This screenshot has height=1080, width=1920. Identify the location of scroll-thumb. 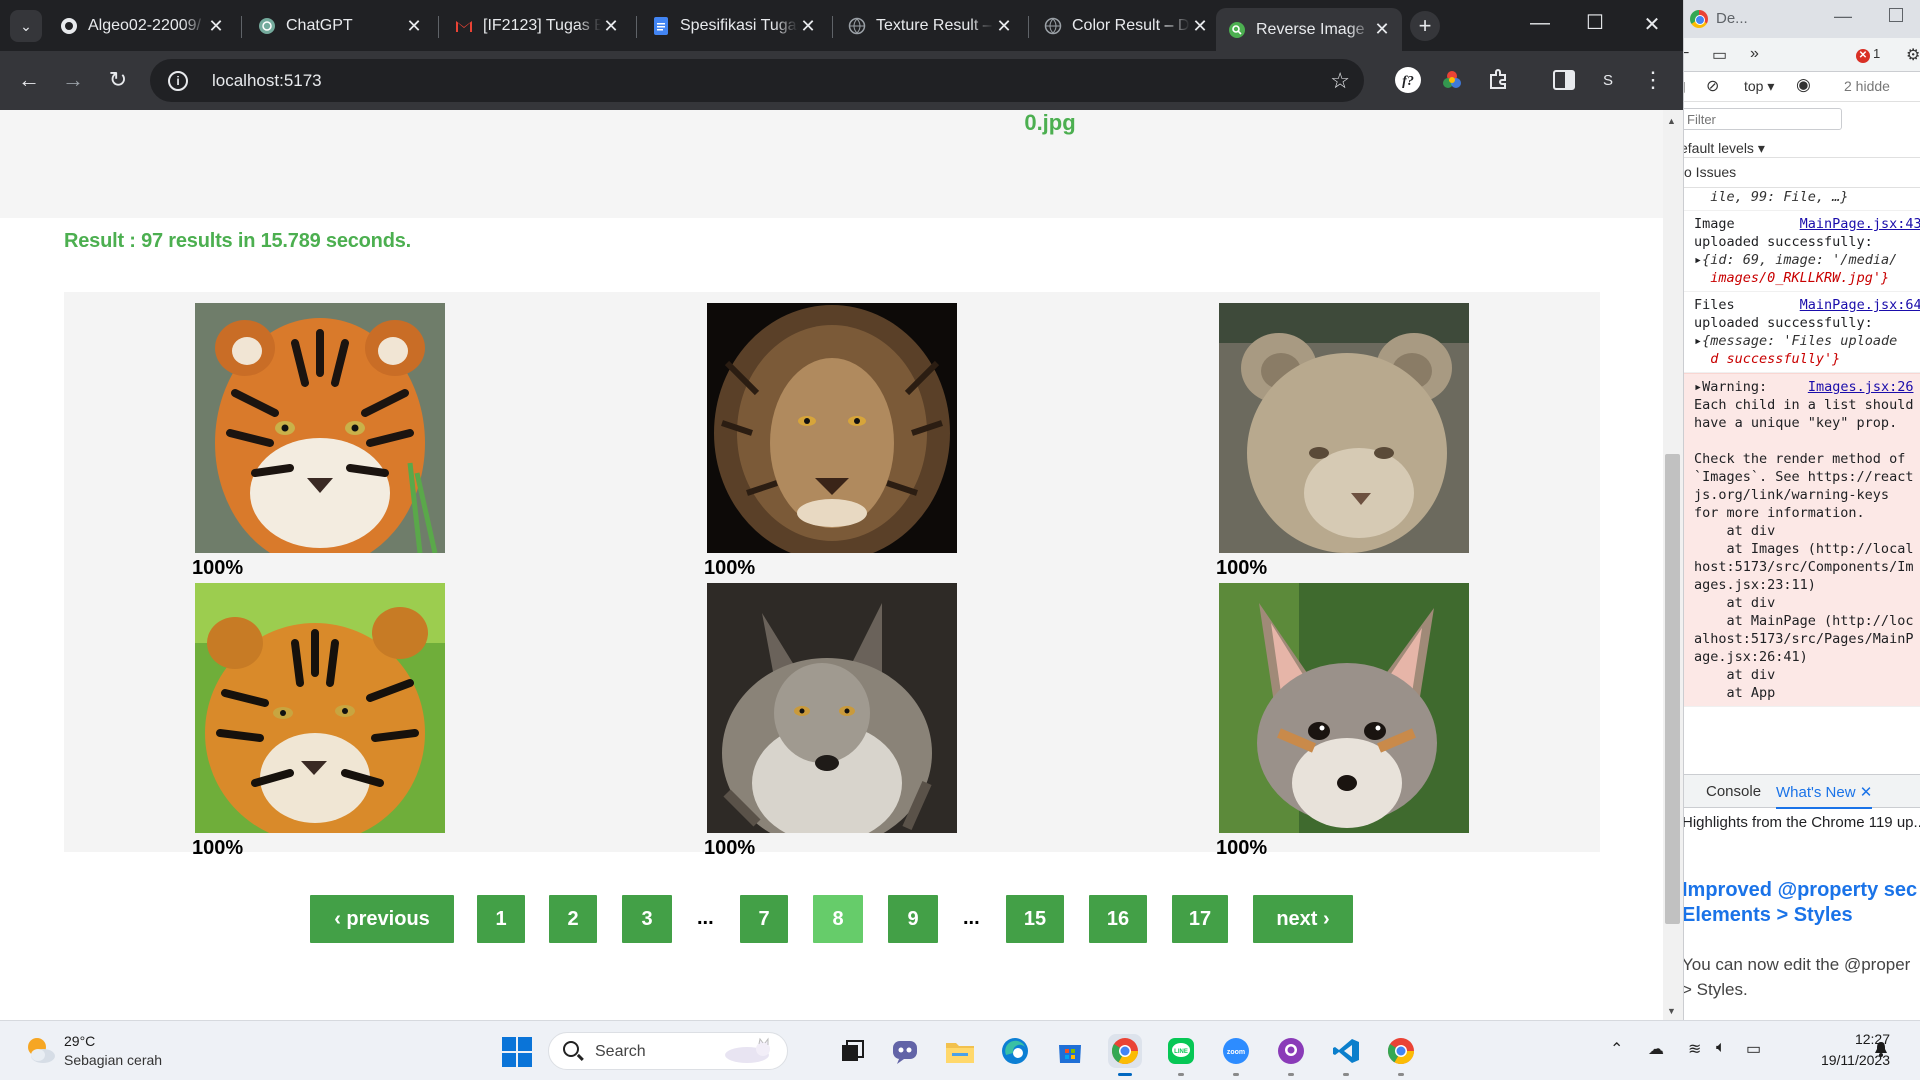
(1672, 689).